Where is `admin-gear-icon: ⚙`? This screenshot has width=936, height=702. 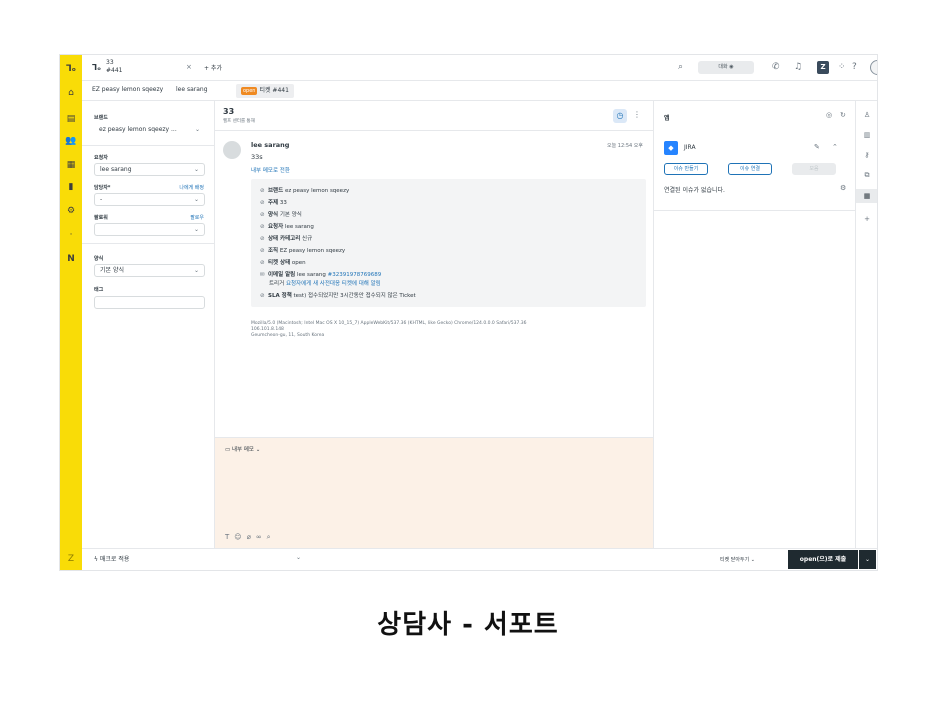
admin-gear-icon: ⚙ is located at coordinates (71, 211).